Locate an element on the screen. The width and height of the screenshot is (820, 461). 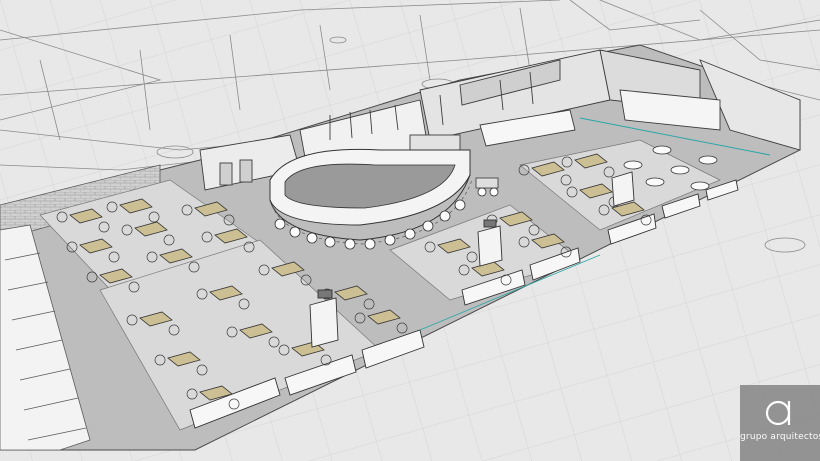
logo-a-icon is located at coordinates (778, 413).